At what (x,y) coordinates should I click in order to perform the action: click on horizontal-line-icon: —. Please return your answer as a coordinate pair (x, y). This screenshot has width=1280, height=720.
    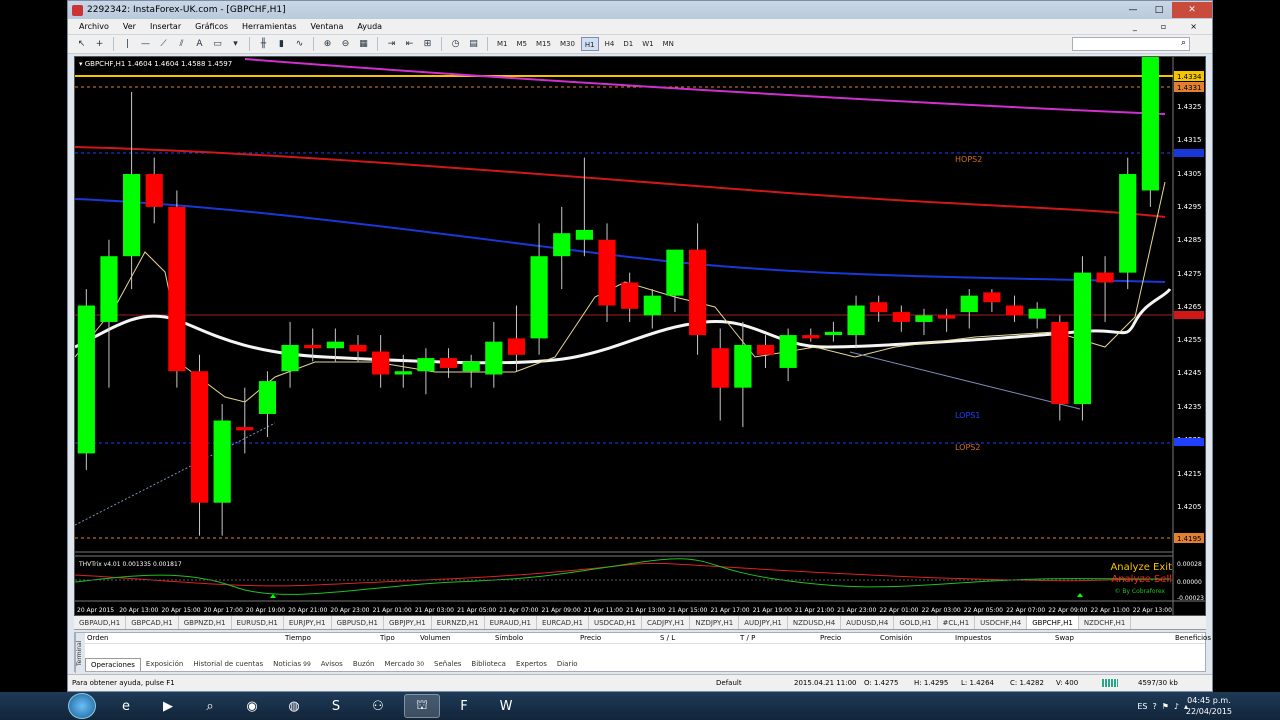
    Looking at the image, I should click on (145, 44).